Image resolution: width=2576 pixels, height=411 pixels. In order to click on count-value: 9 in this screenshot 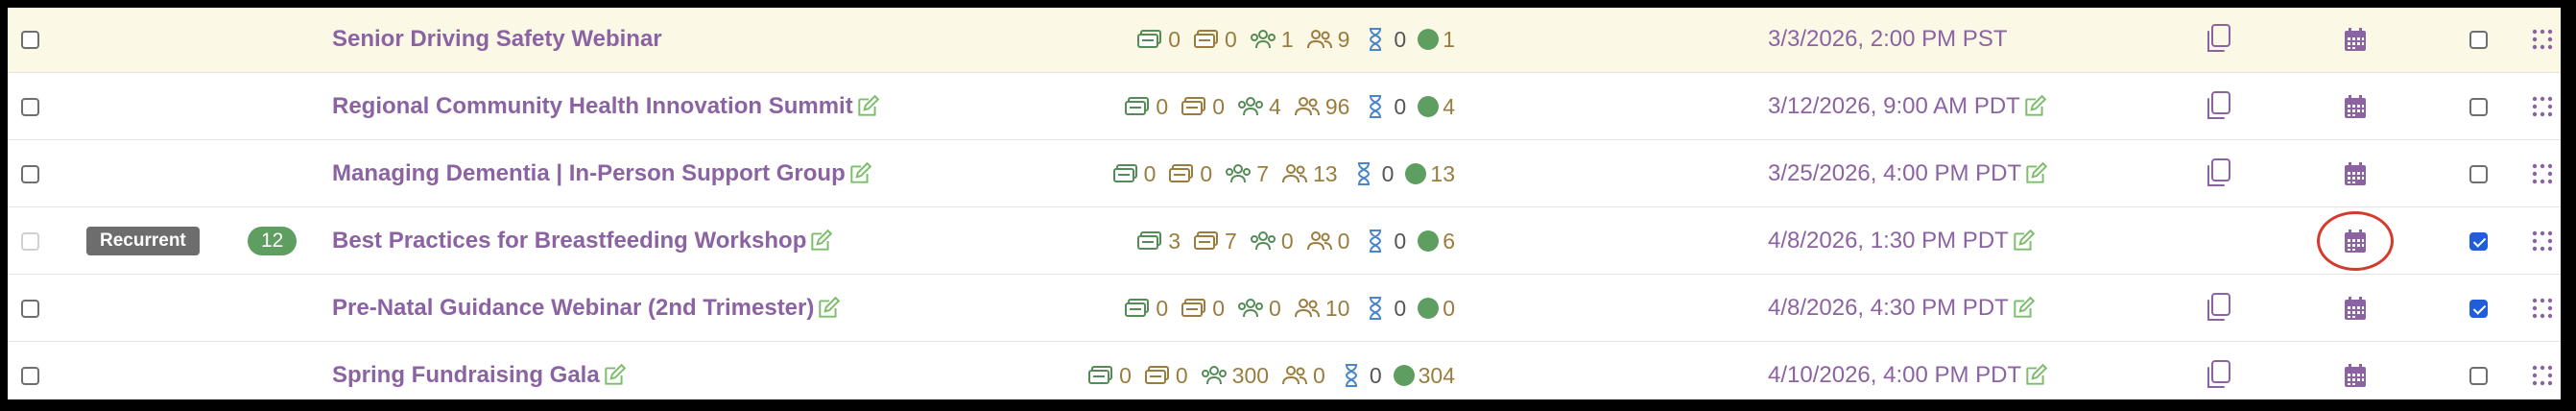, I will do `click(1343, 39)`.